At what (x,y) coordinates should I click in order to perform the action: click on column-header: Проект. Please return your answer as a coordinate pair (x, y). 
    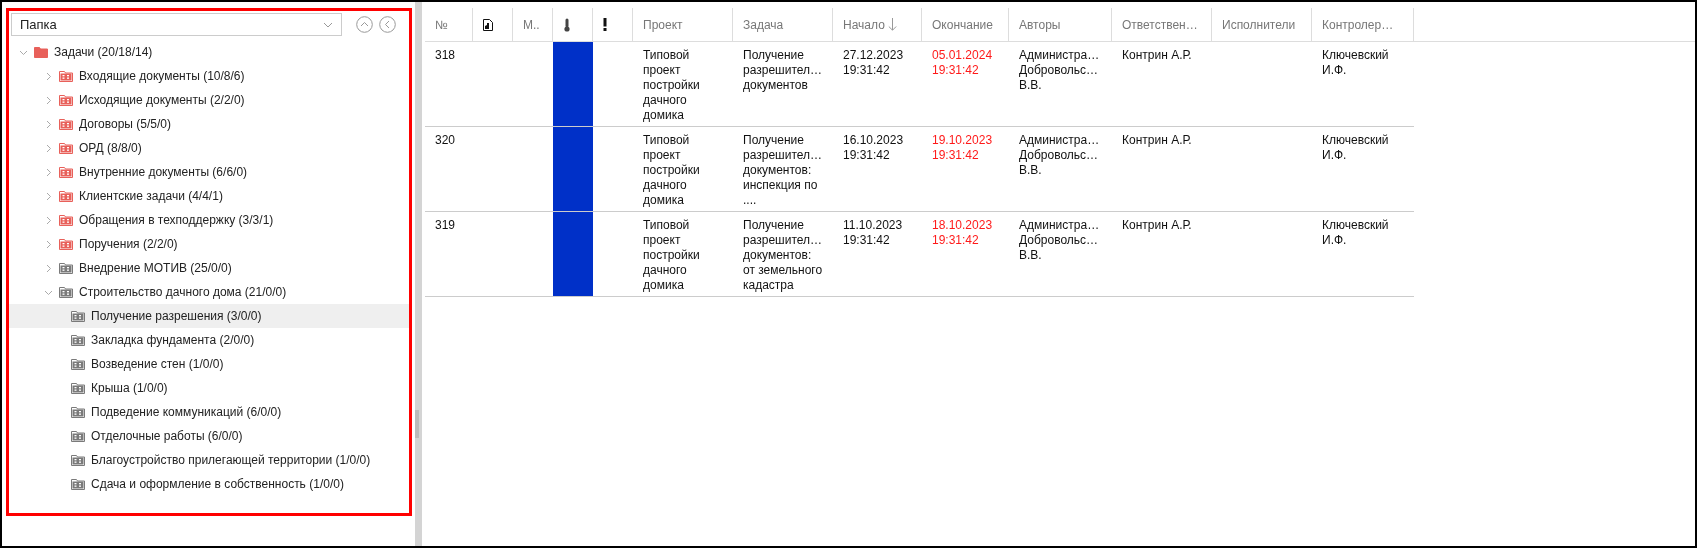
    Looking at the image, I should click on (683, 24).